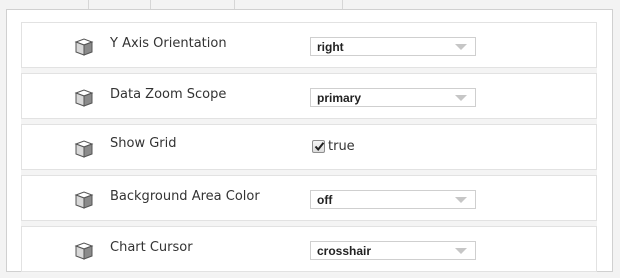  I want to click on show-grid-checkbox, so click(318, 146).